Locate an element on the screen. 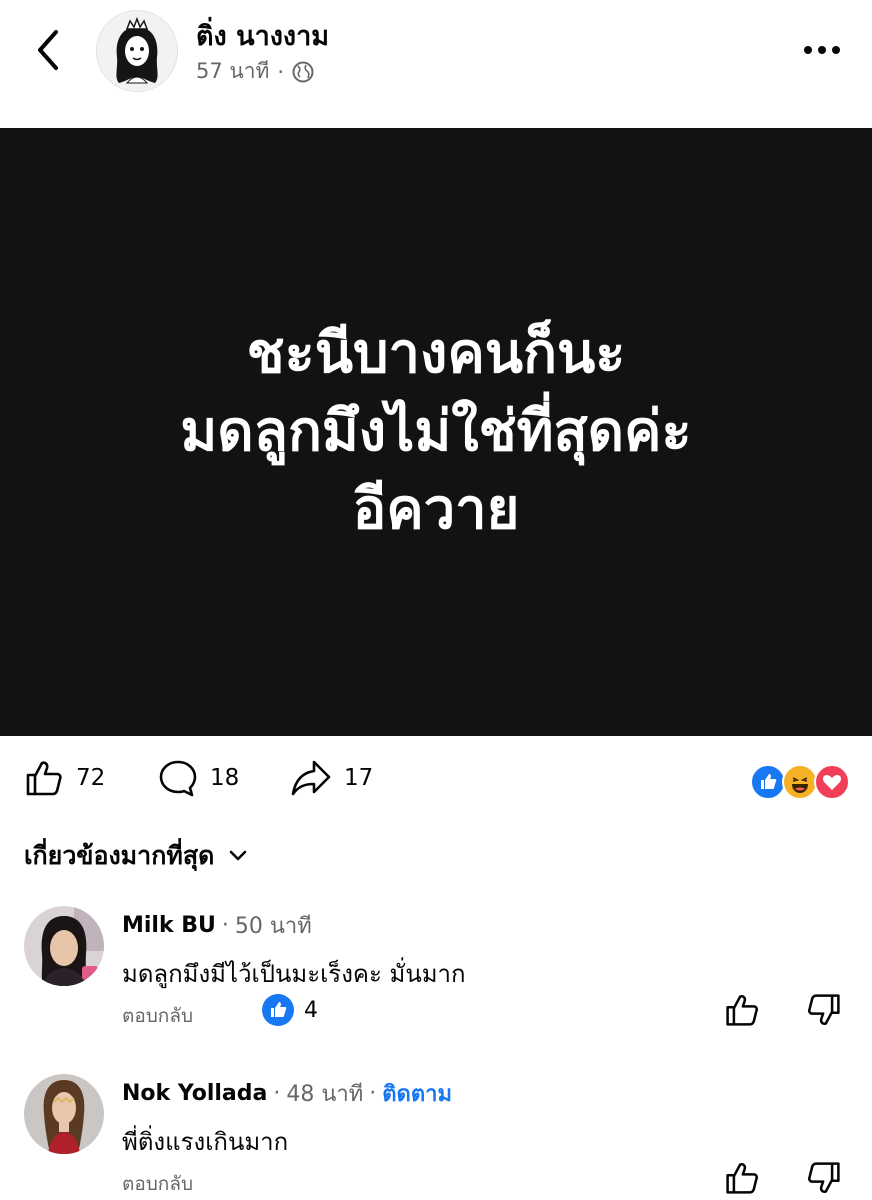 This screenshot has width=872, height=1200. comment-reaction-count: 4 is located at coordinates (290, 1010).